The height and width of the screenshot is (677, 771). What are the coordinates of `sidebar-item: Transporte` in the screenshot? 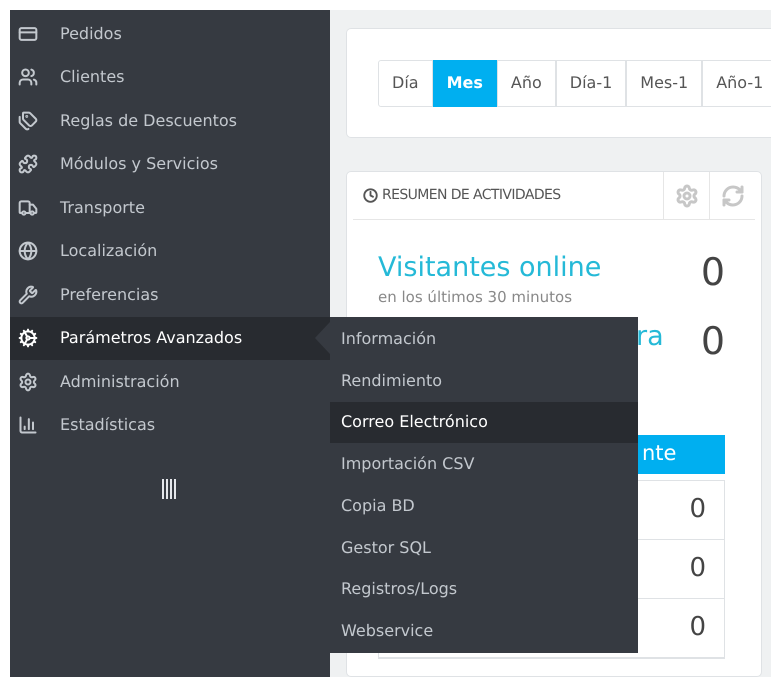 It's located at (170, 208).